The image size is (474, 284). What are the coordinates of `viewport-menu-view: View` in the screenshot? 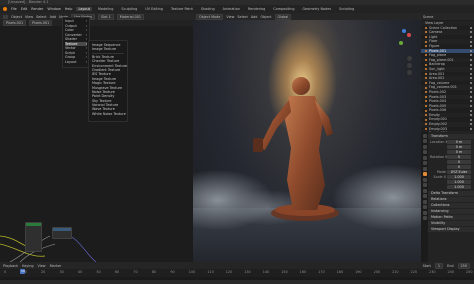 It's located at (230, 17).